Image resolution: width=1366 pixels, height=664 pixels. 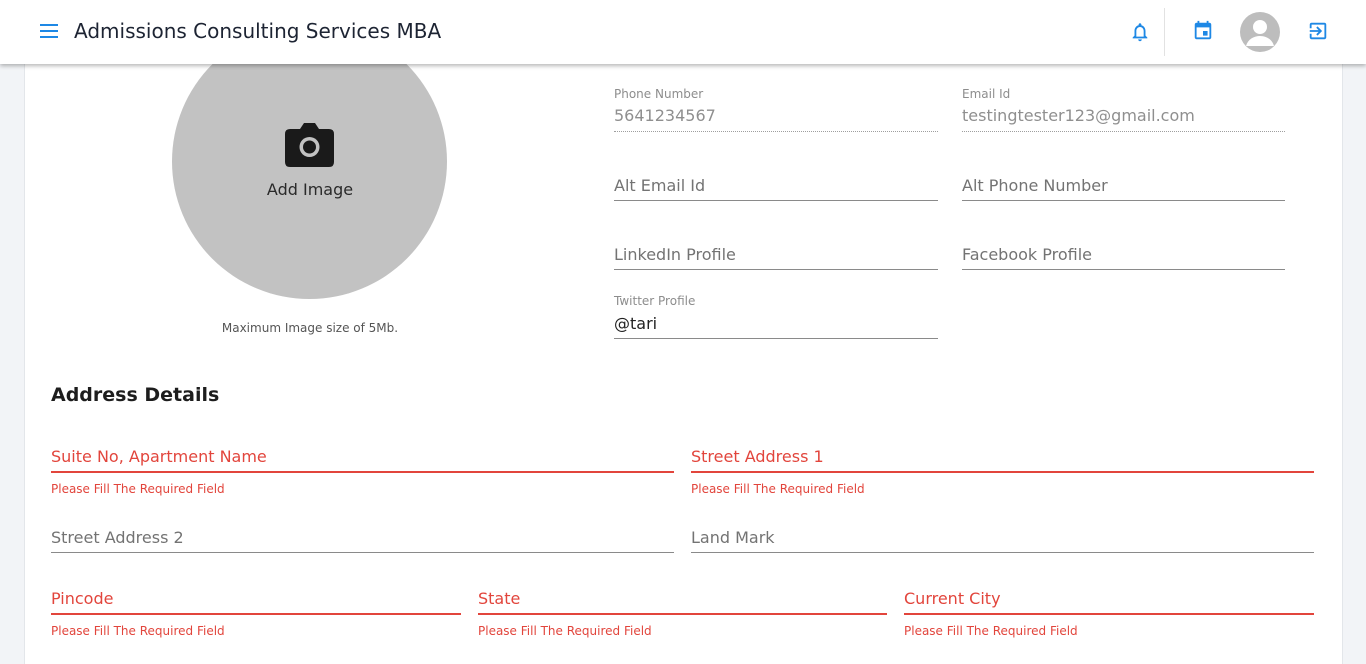 I want to click on alt-email-placeholder: Alt Email Id, so click(x=660, y=185).